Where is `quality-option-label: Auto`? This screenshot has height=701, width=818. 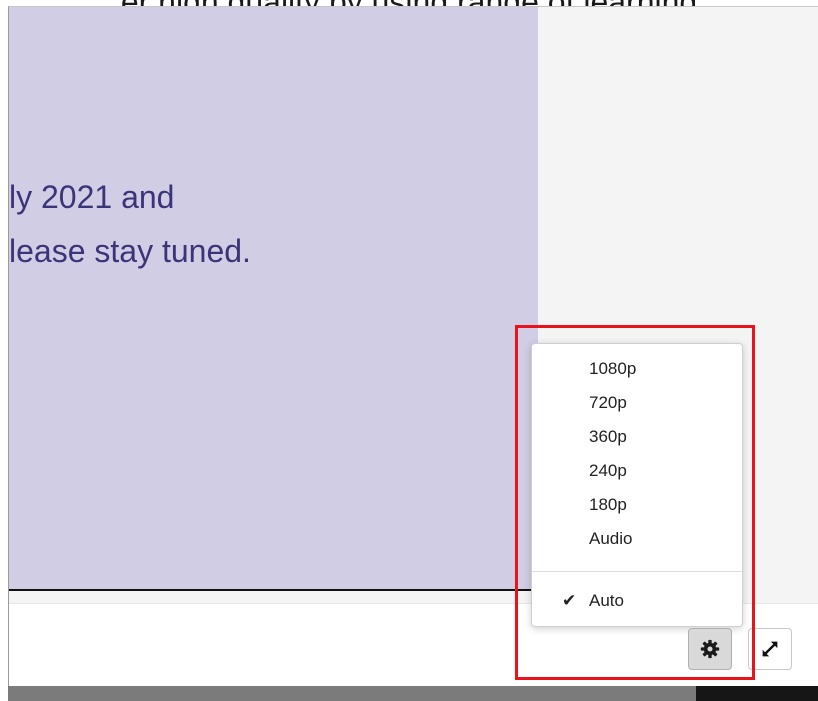
quality-option-label: Auto is located at coordinates (606, 600).